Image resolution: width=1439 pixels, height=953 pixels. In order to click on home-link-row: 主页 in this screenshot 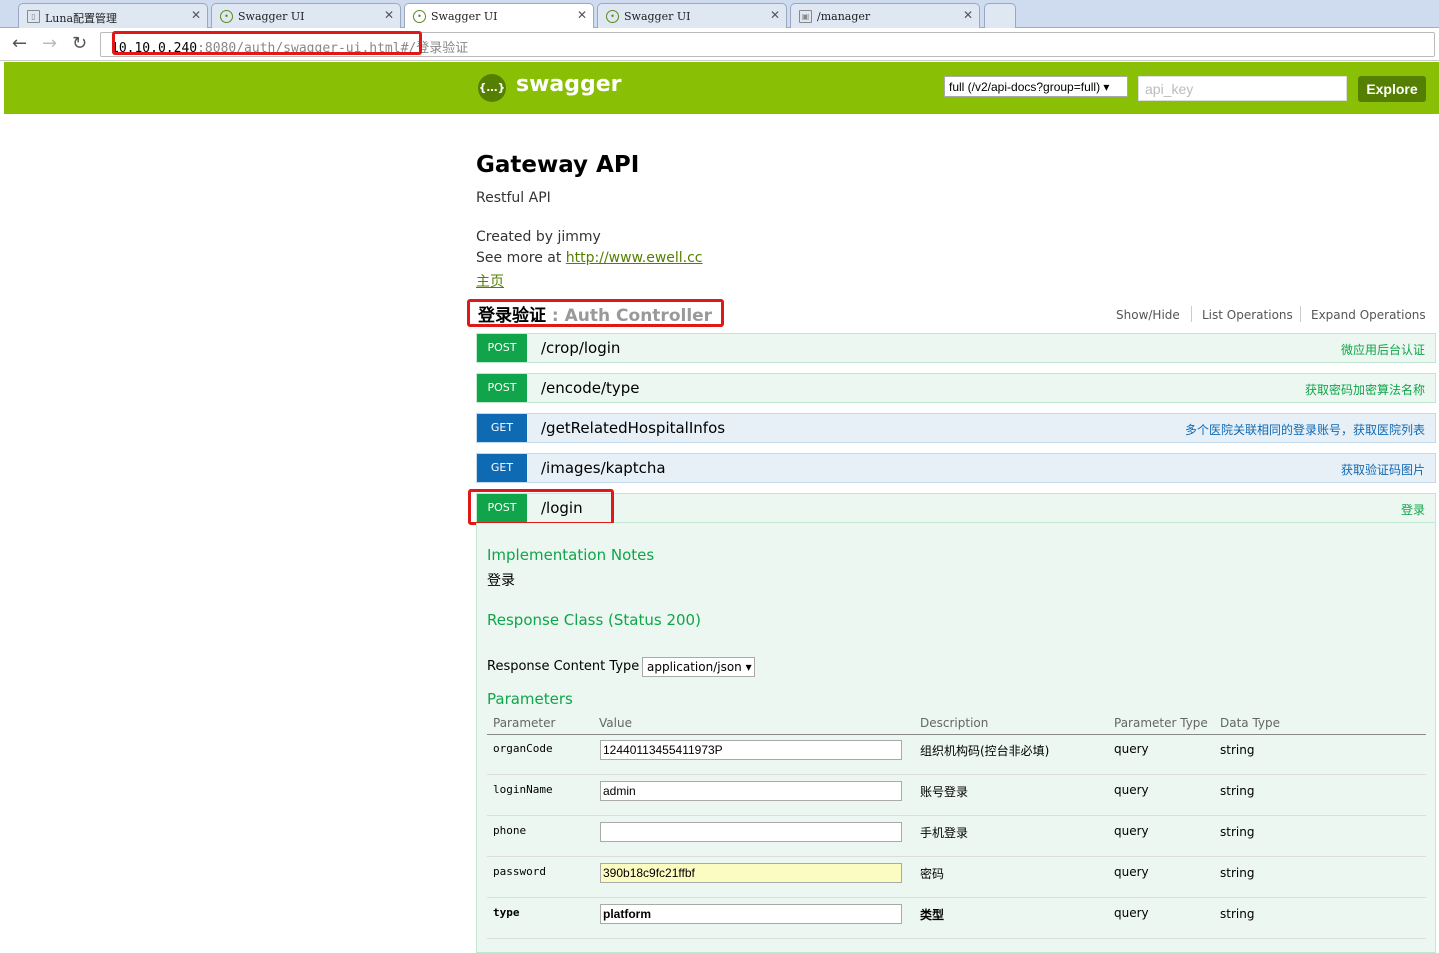, I will do `click(490, 281)`.